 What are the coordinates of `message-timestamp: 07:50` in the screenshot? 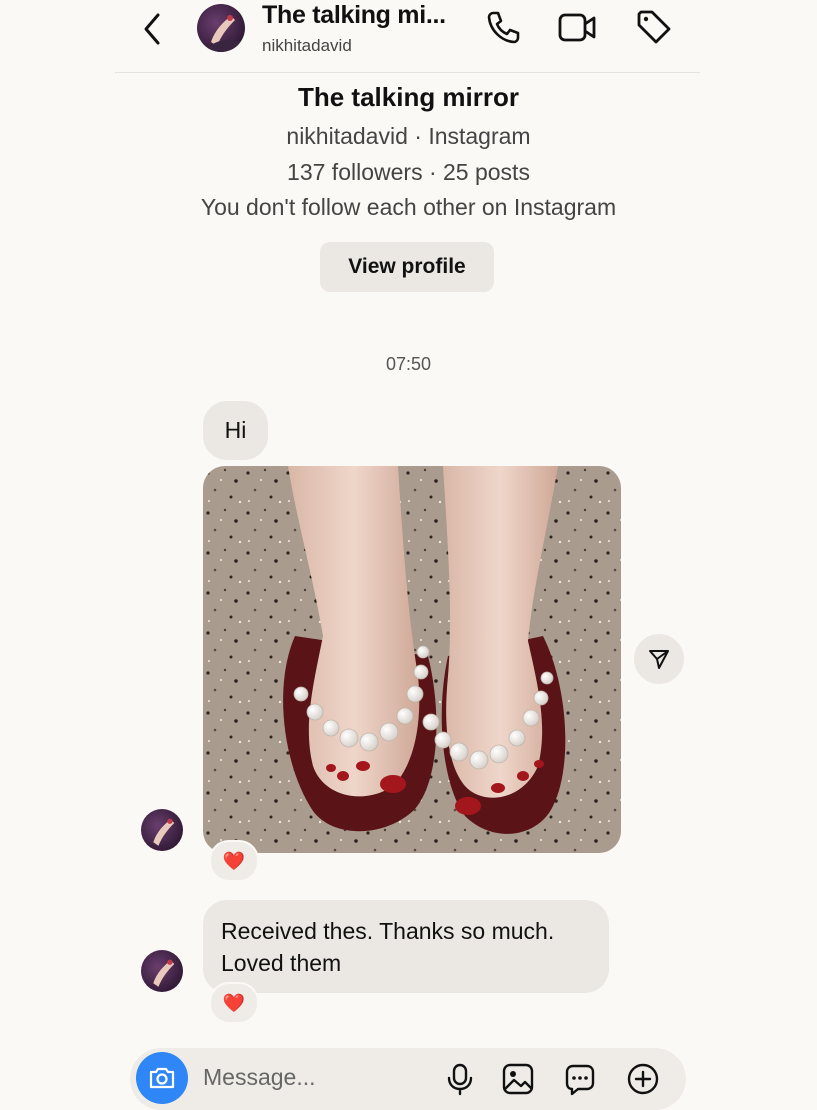 It's located at (408, 364).